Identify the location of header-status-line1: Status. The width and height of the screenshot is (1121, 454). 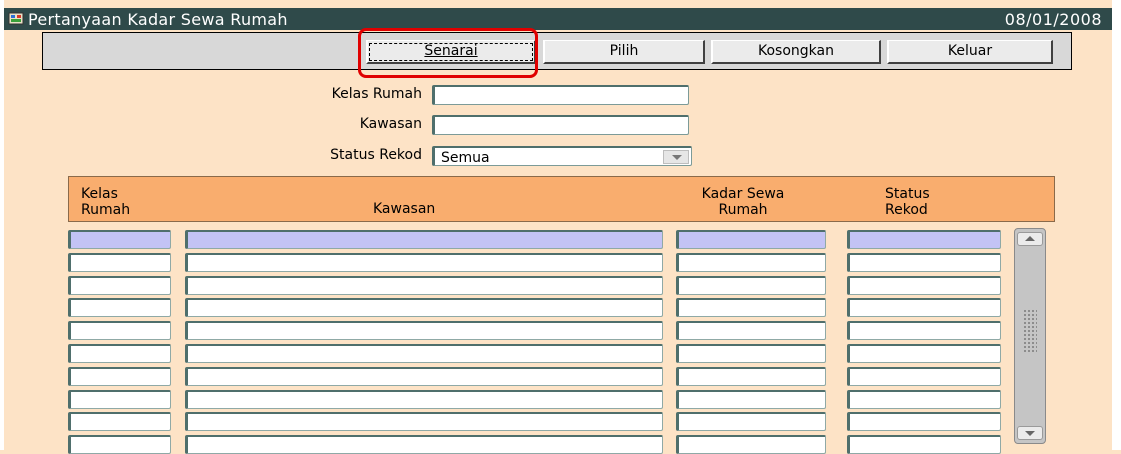
(907, 194).